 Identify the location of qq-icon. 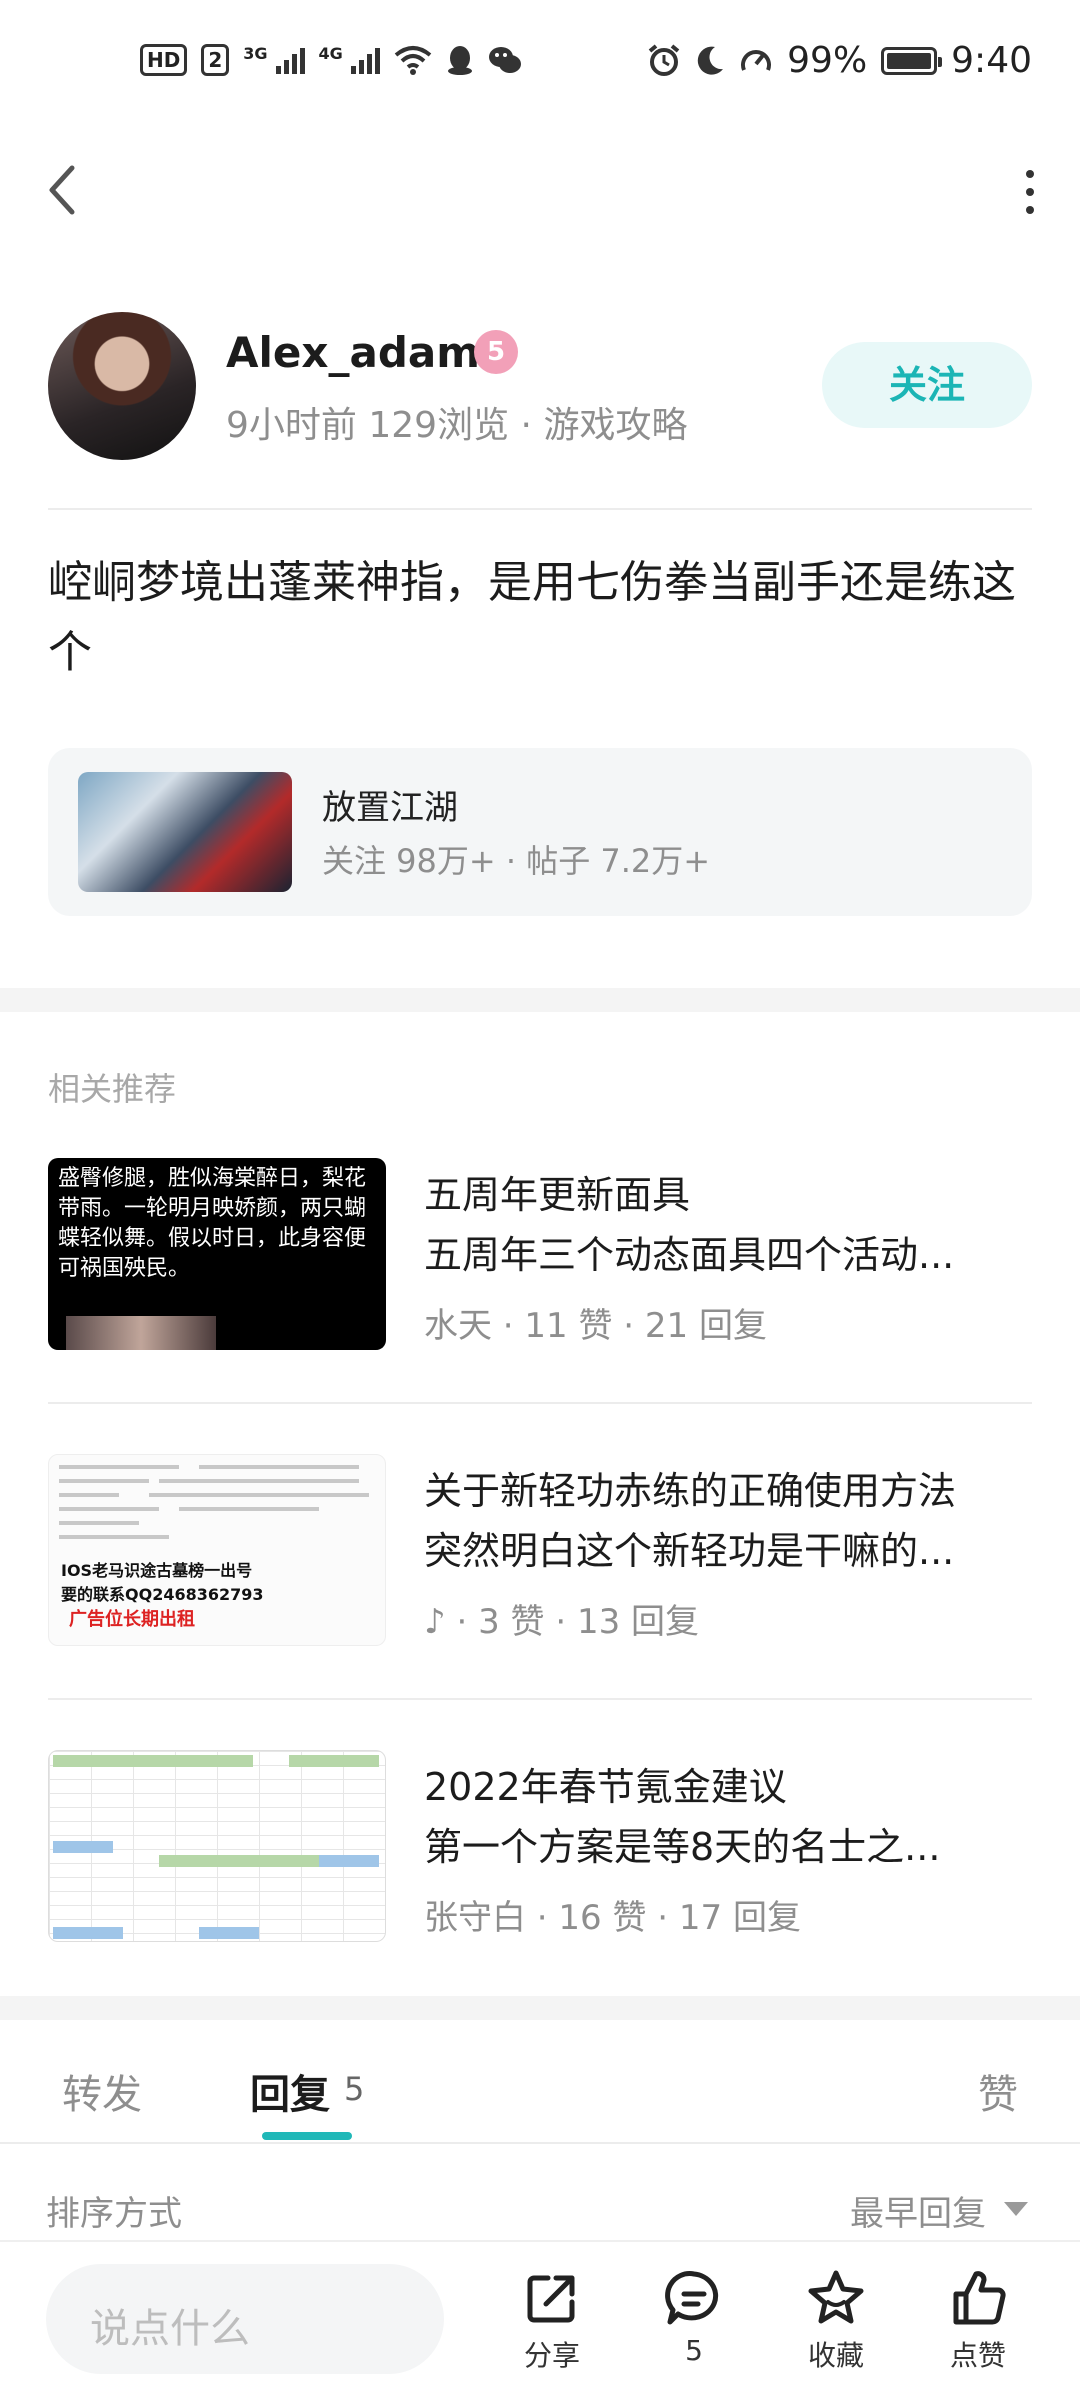
(459, 60).